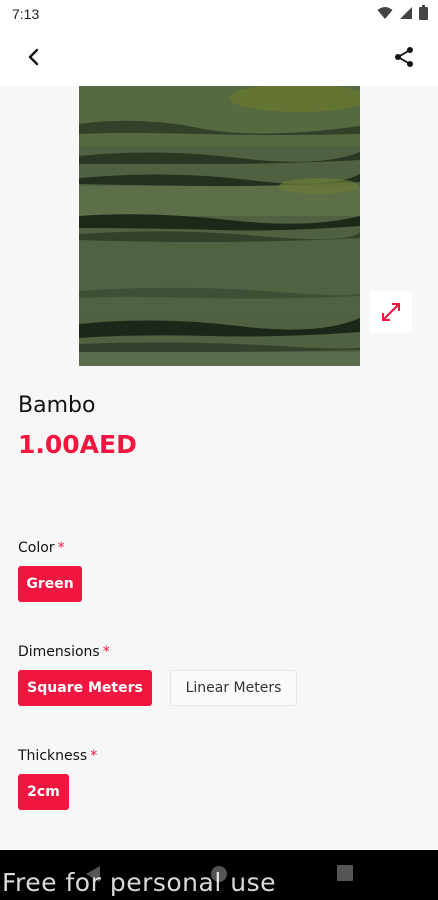 Image resolution: width=438 pixels, height=900 pixels. Describe the element at coordinates (57, 405) in the screenshot. I see `product-name: Bambo` at that location.